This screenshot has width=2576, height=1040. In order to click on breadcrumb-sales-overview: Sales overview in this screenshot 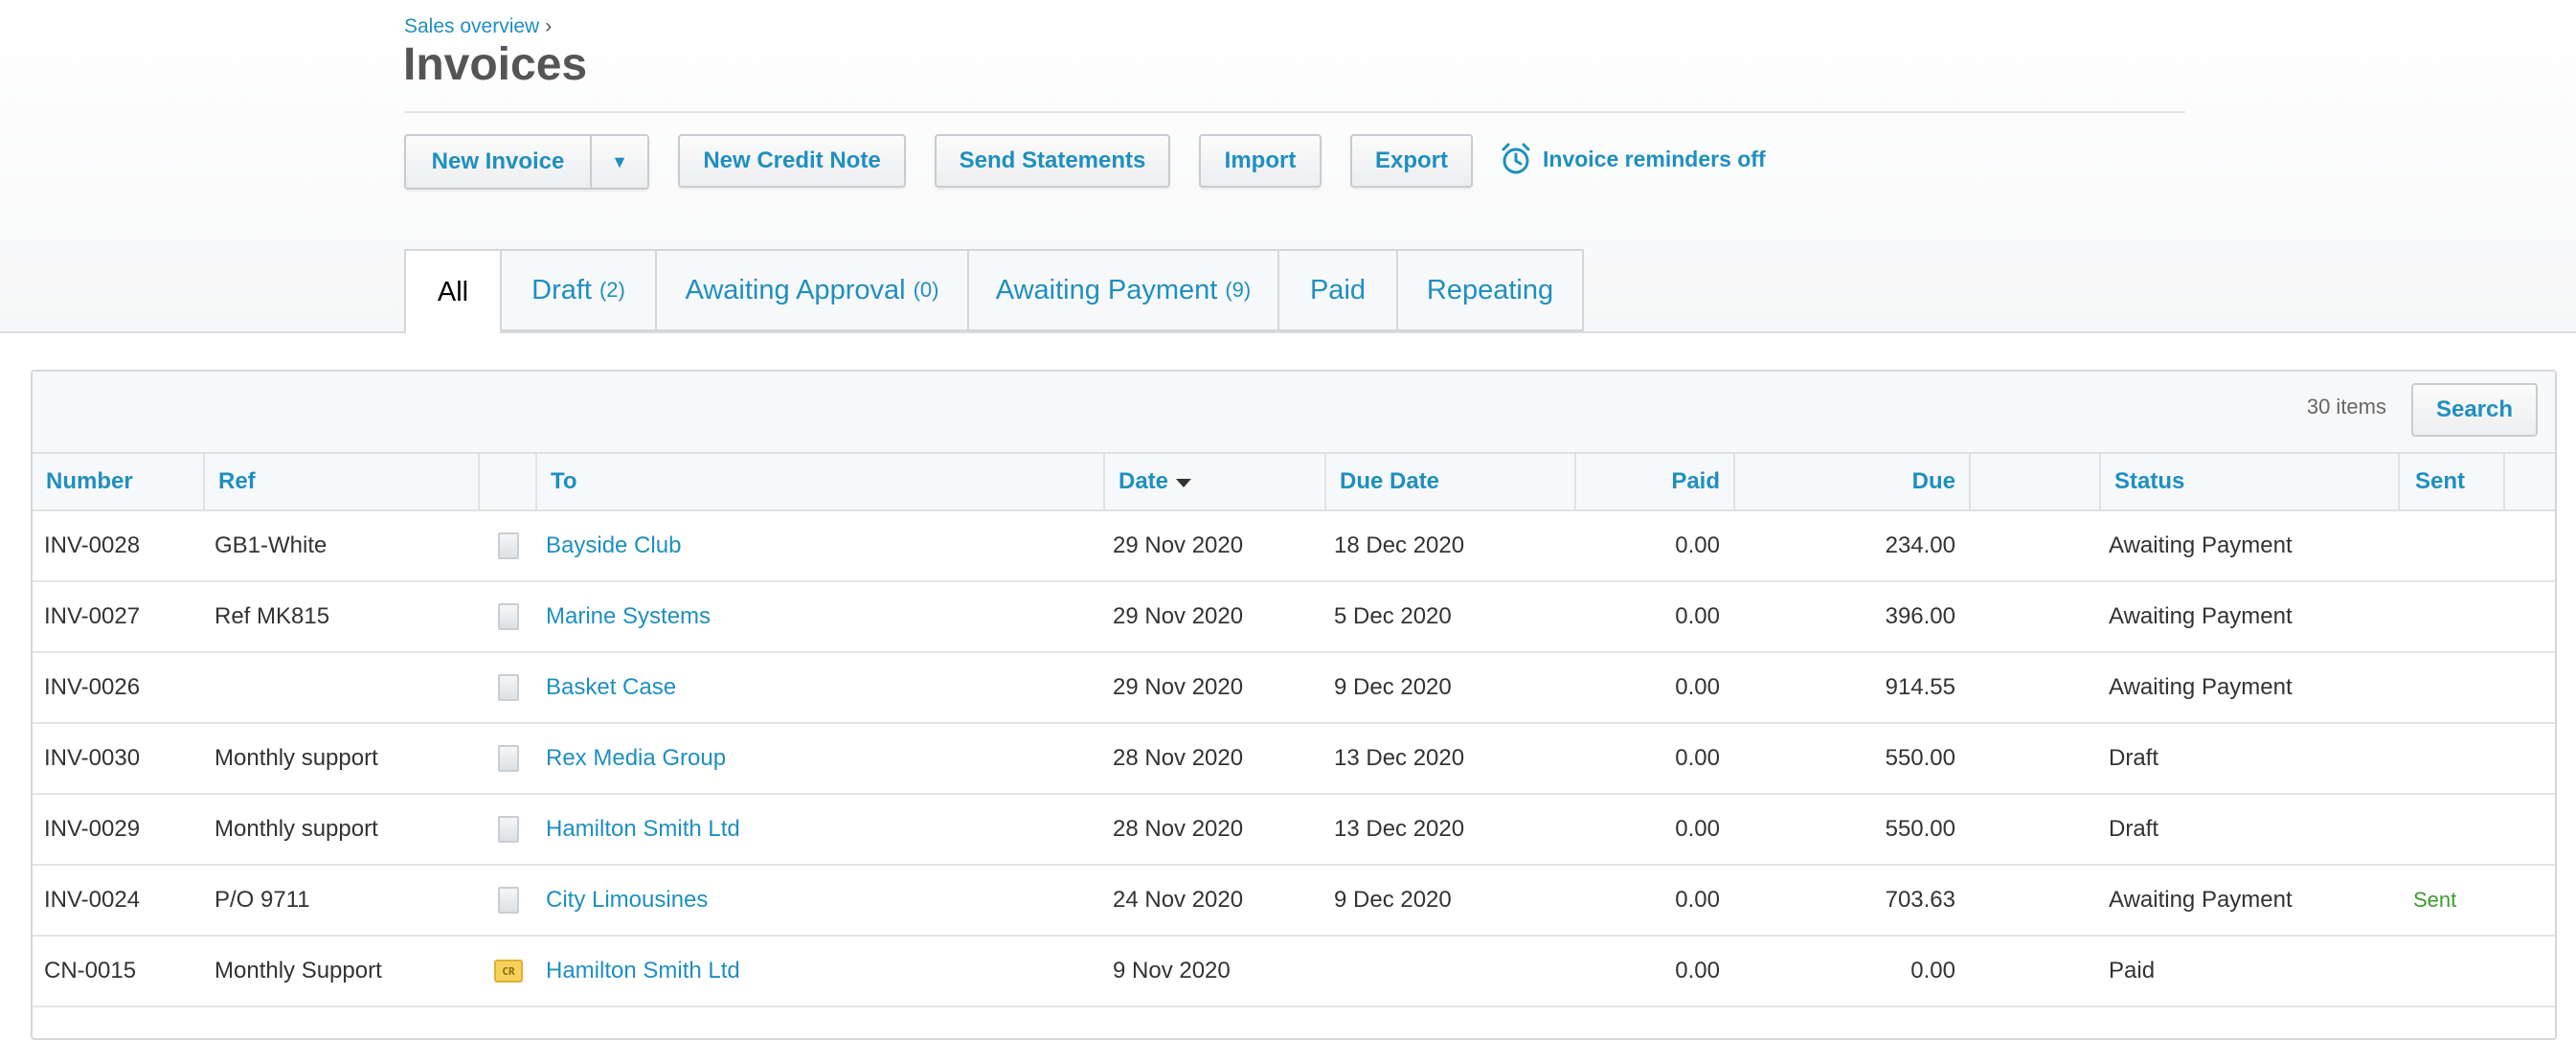, I will do `click(471, 26)`.